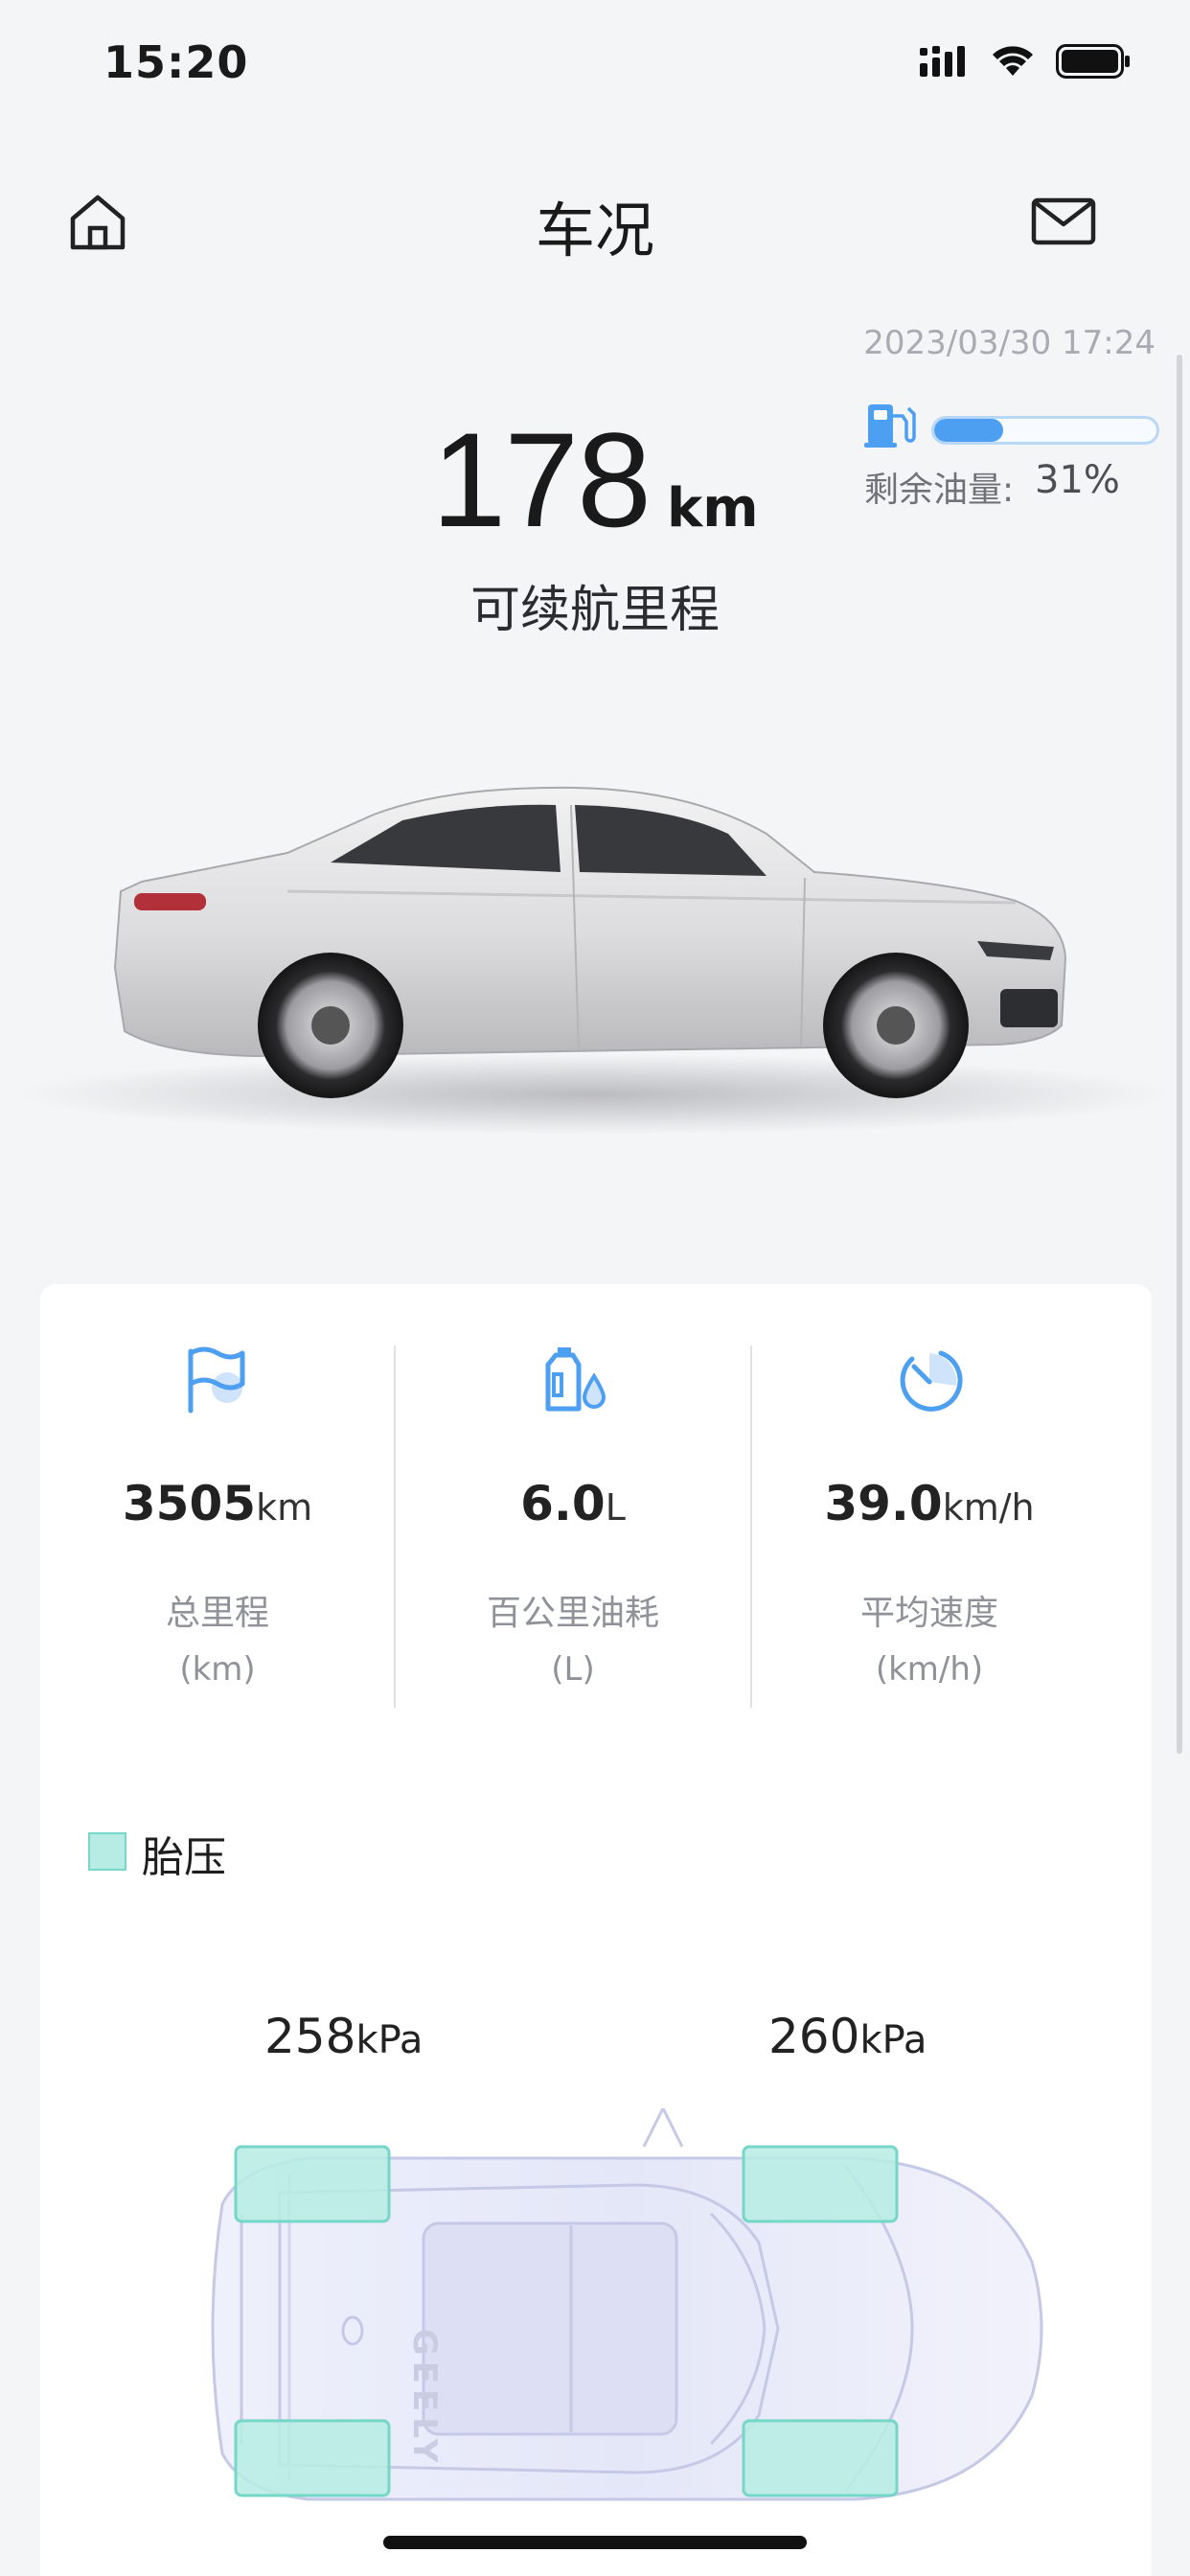  I want to click on range-value: 178, so click(542, 479).